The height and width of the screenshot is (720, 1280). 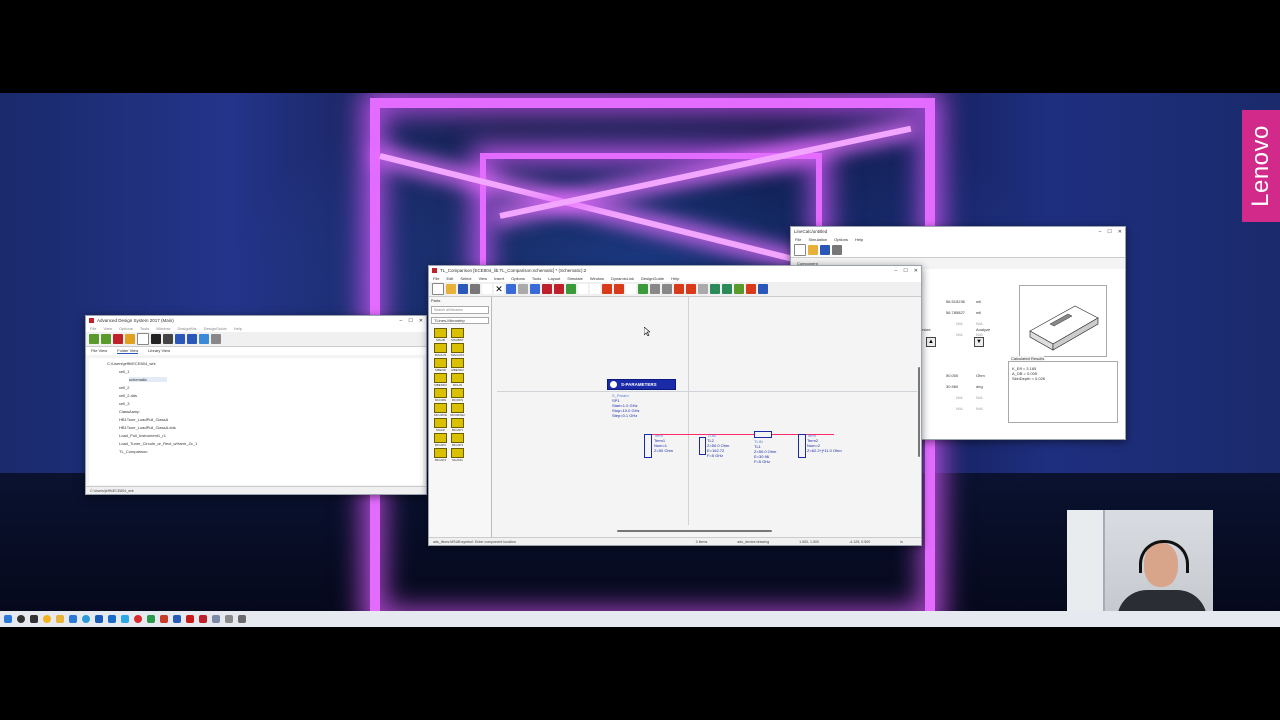 I want to click on param-unit-3: N/A, so click(x=979, y=323).